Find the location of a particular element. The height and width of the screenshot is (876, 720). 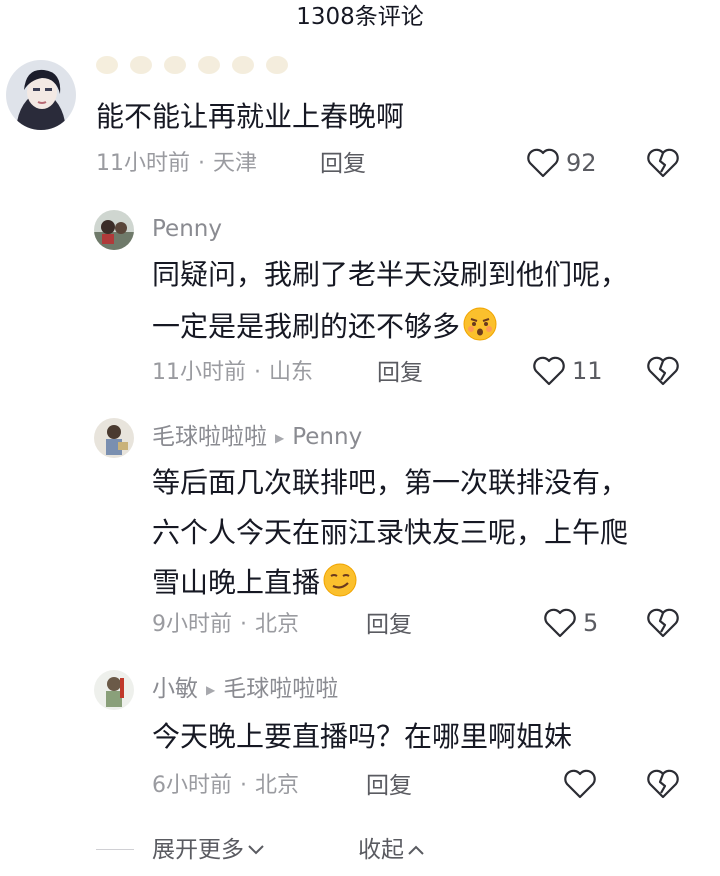

comment-text: 同疑问，我刷了老半天没刷到他们呢， 一定是是我刷的还不够多 is located at coordinates (390, 300).